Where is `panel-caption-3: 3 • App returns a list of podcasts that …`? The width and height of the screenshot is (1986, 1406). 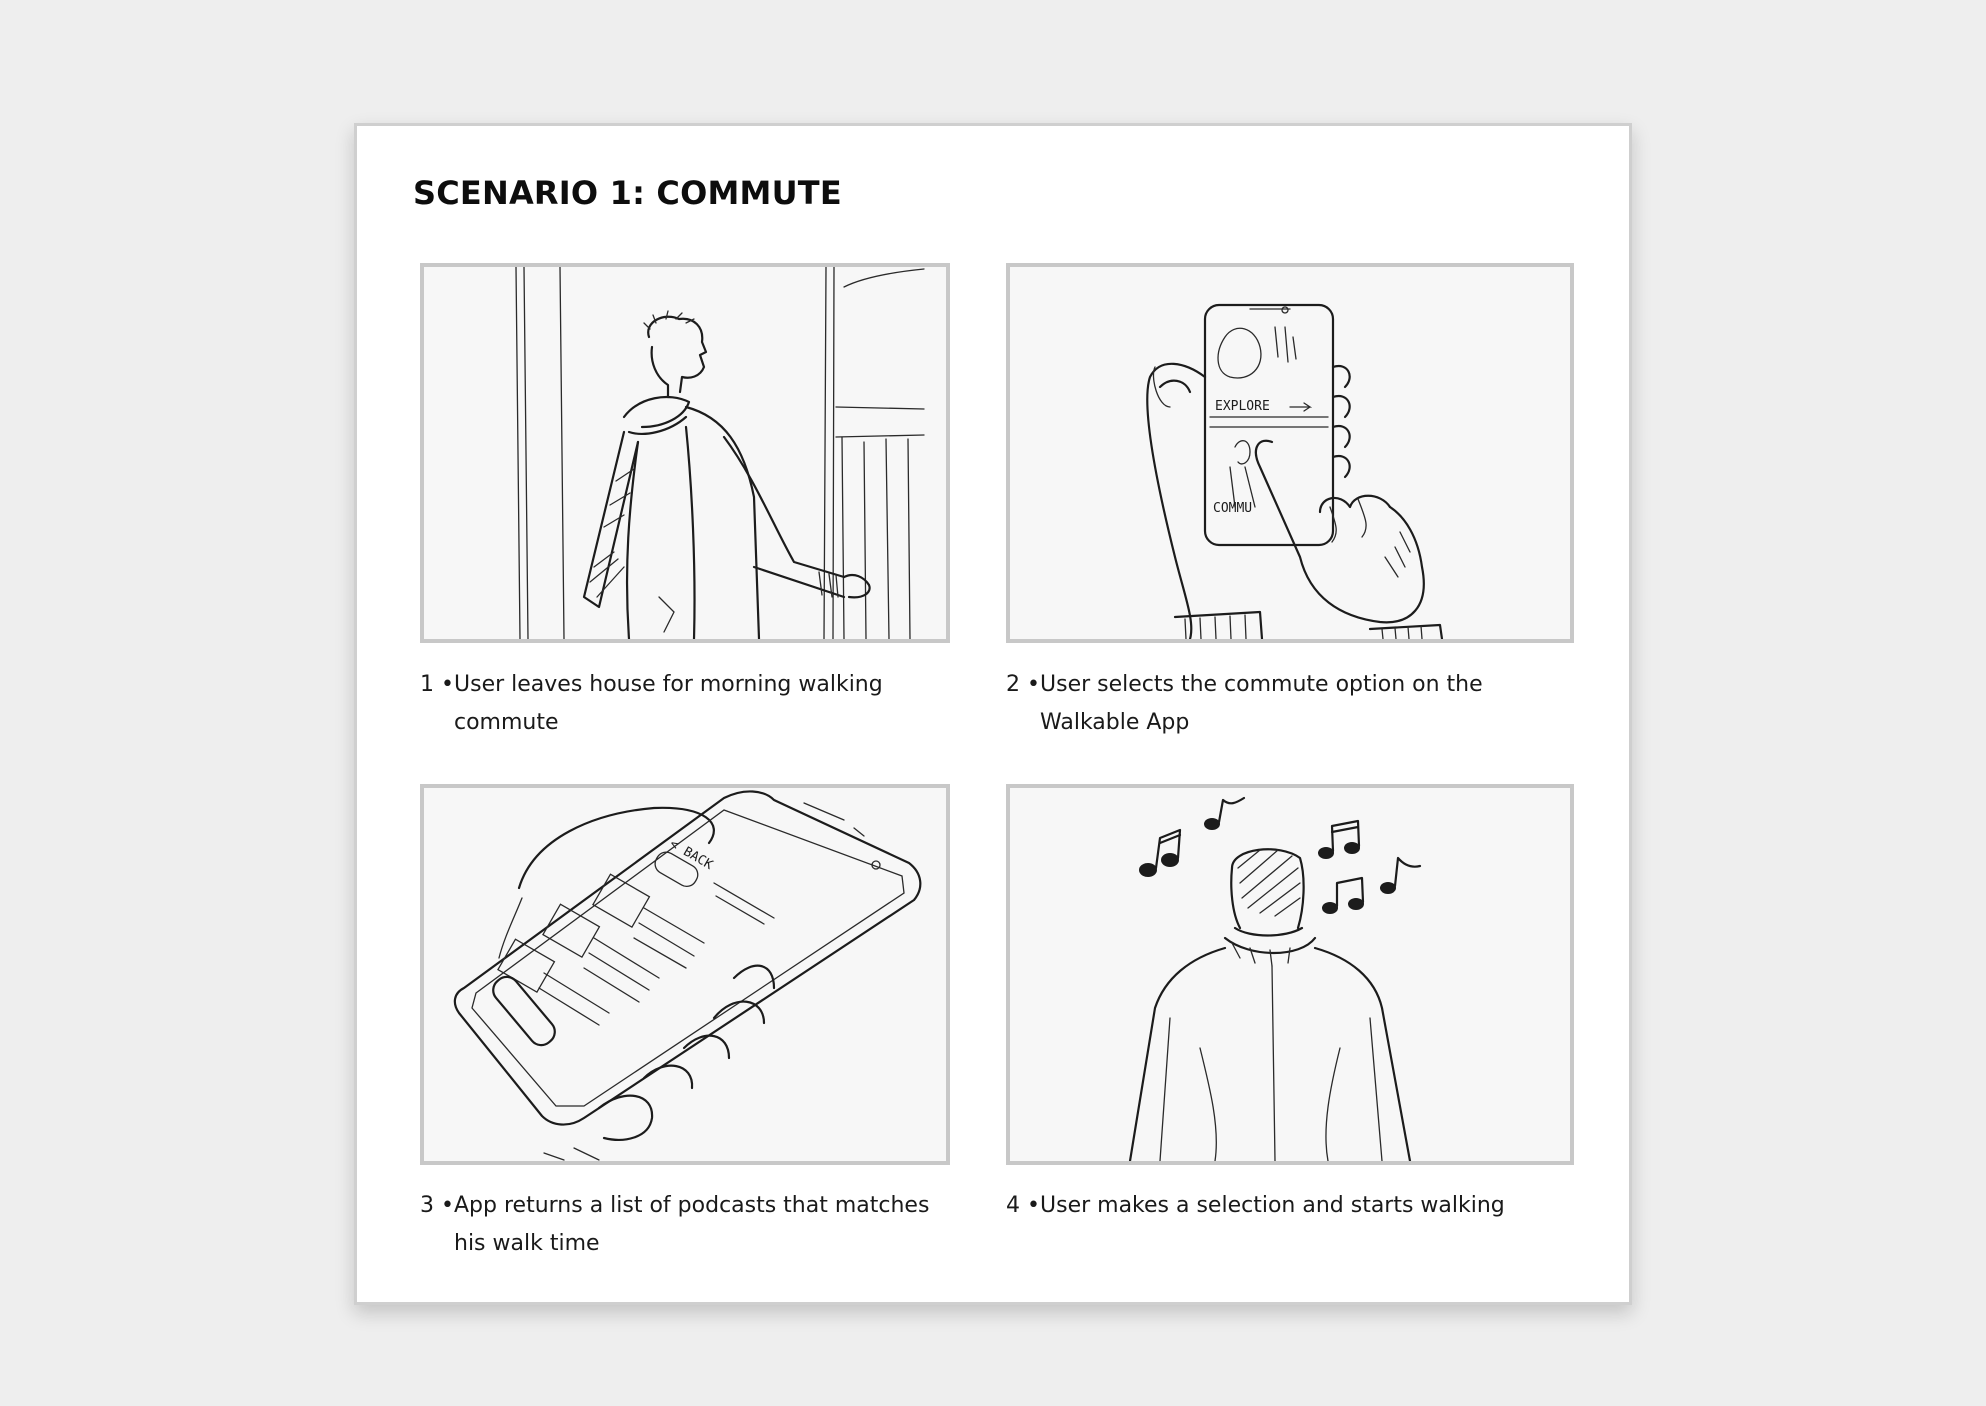 panel-caption-3: 3 • App returns a list of podcasts that … is located at coordinates (680, 1225).